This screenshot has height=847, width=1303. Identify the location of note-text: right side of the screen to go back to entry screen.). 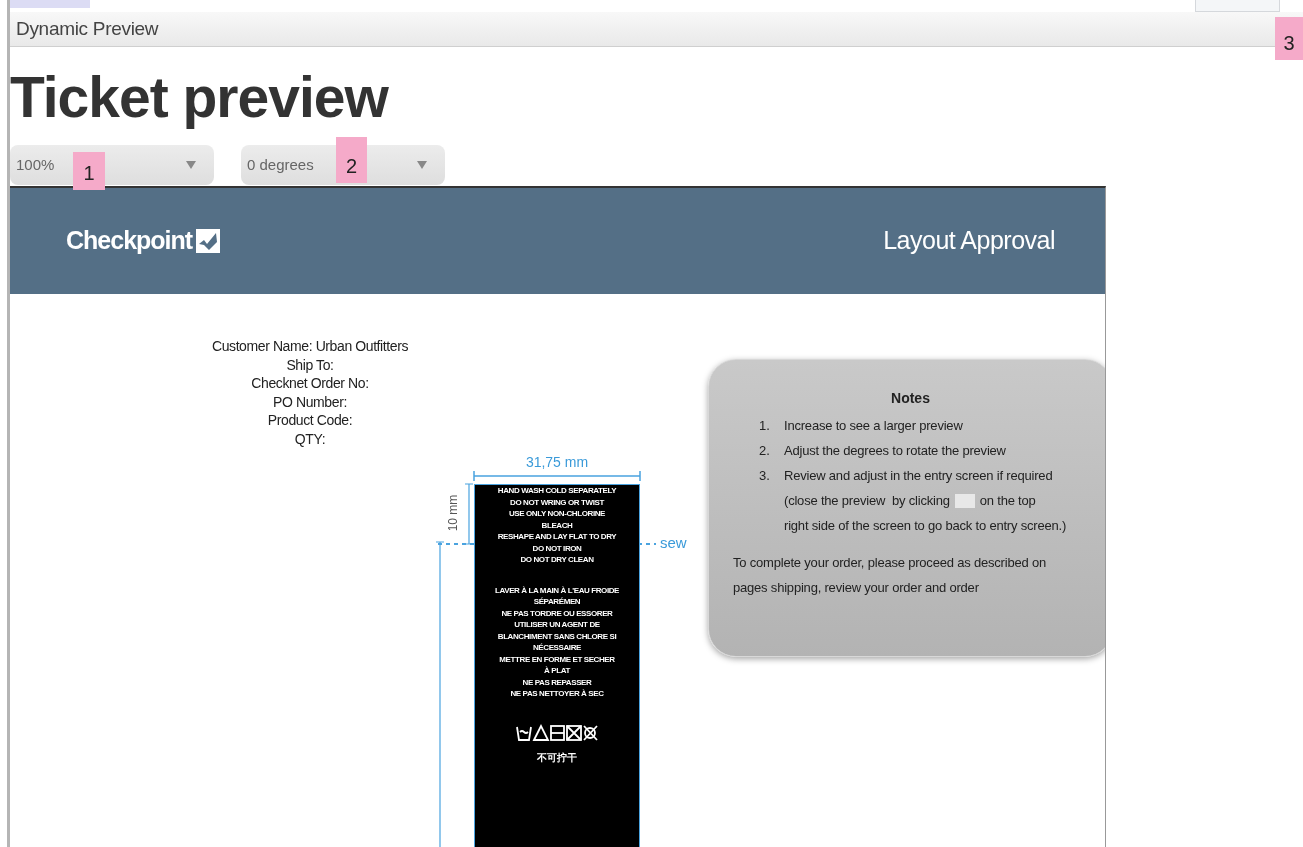
(926, 526).